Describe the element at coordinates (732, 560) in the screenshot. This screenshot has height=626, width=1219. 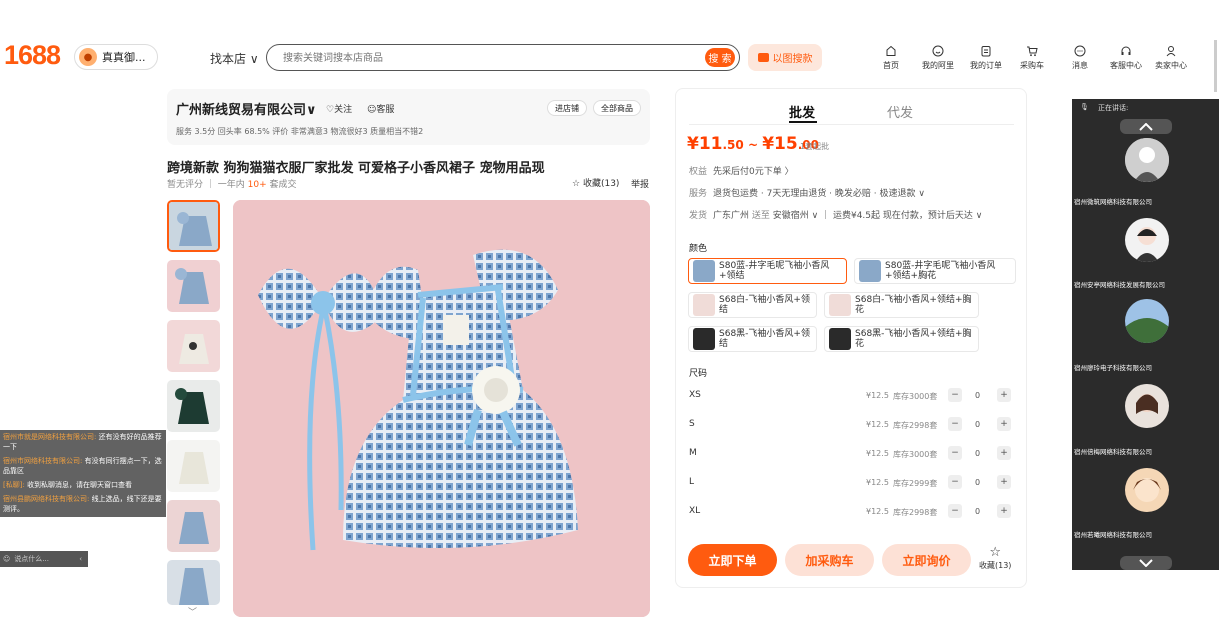
I see `order-now-button: 立即下单` at that location.